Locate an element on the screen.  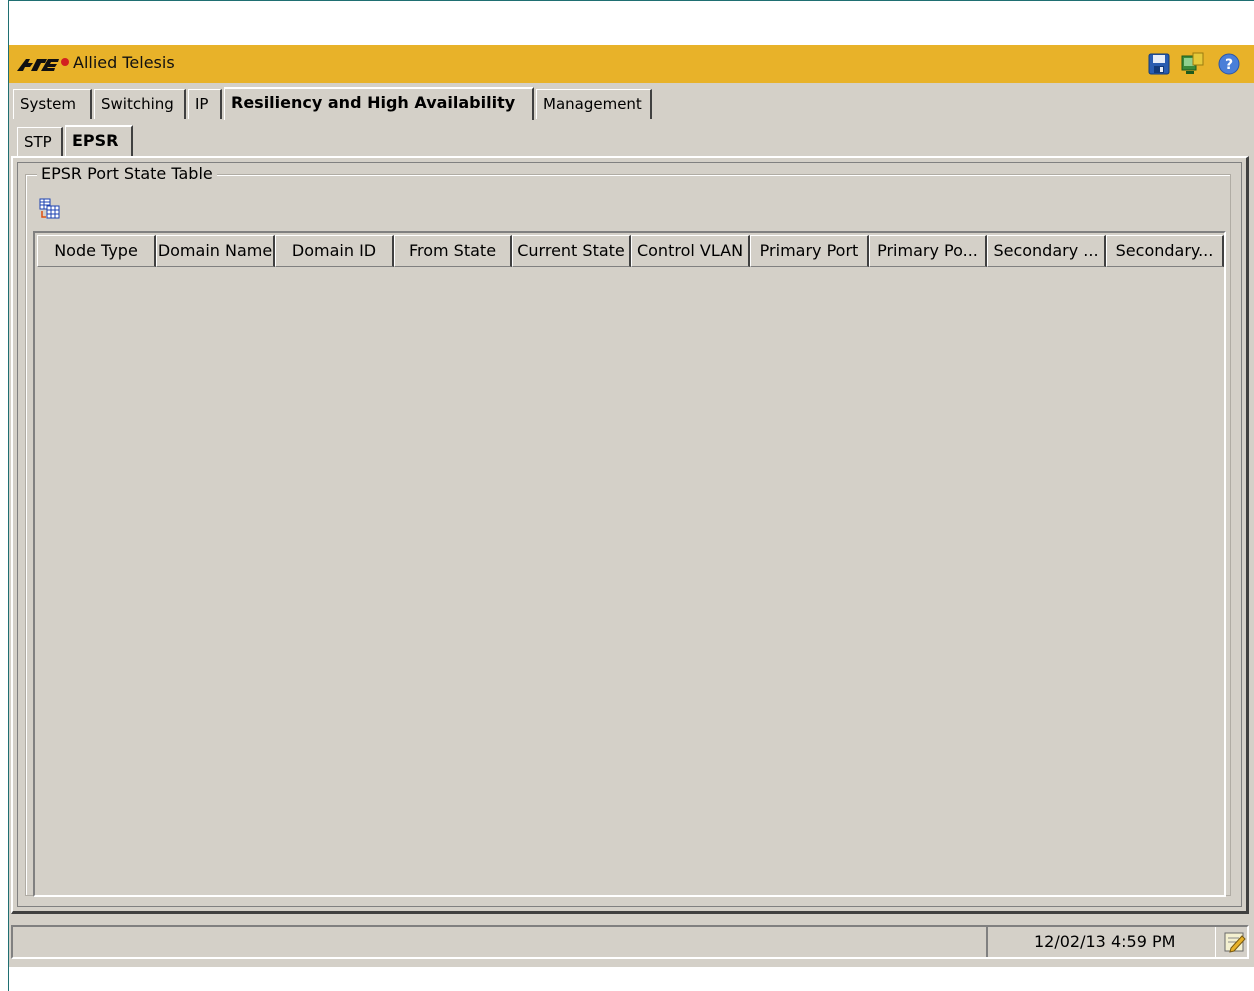
groupbox-title: EPSR Port State Table is located at coordinates (127, 173).